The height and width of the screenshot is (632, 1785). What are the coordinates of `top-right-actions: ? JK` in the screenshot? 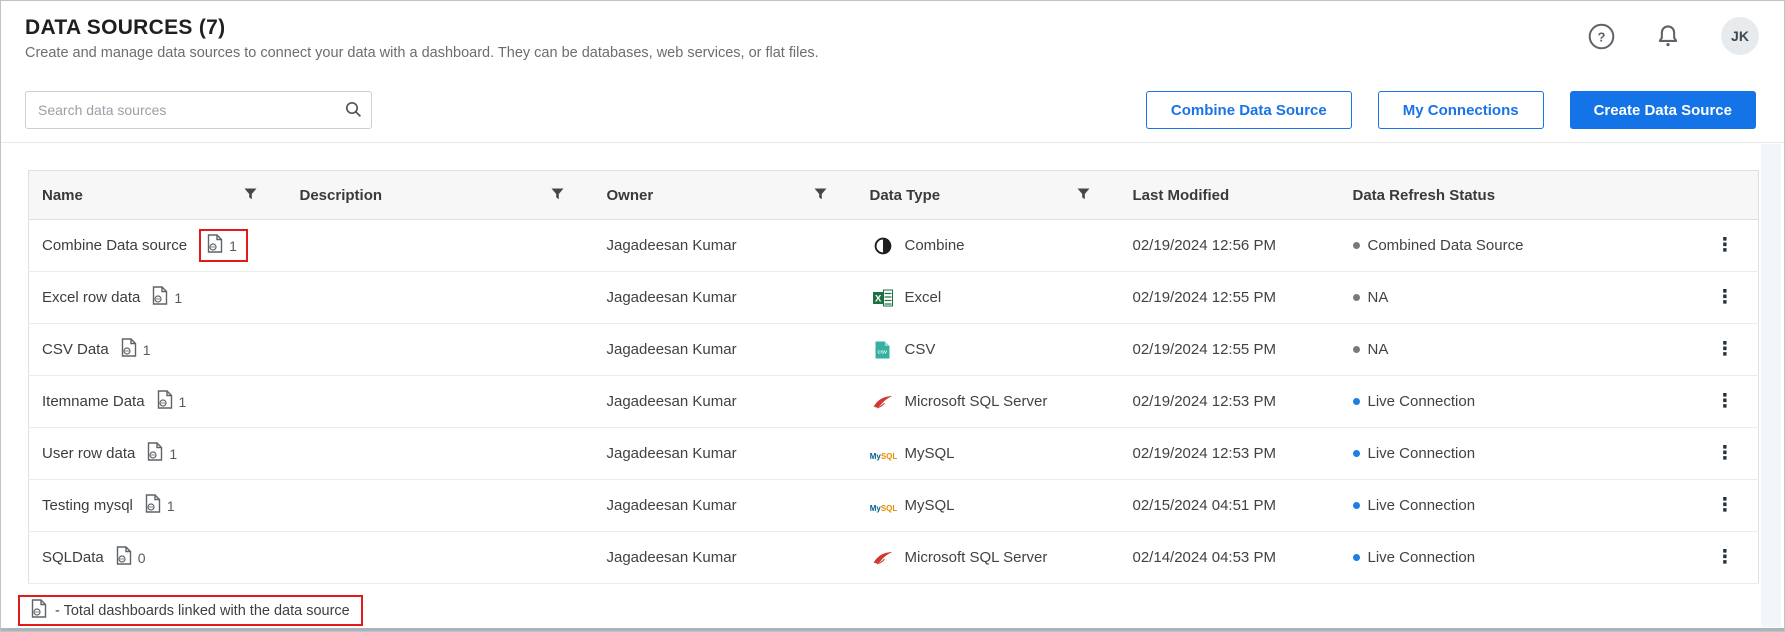 It's located at (1673, 36).